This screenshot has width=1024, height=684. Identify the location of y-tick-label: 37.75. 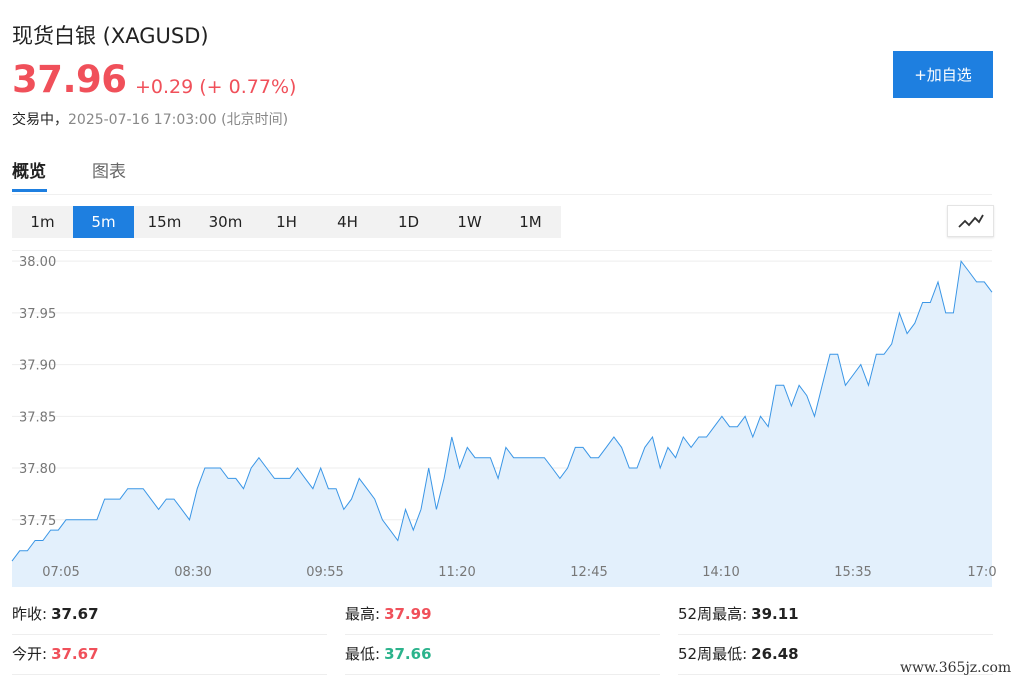
(37, 521).